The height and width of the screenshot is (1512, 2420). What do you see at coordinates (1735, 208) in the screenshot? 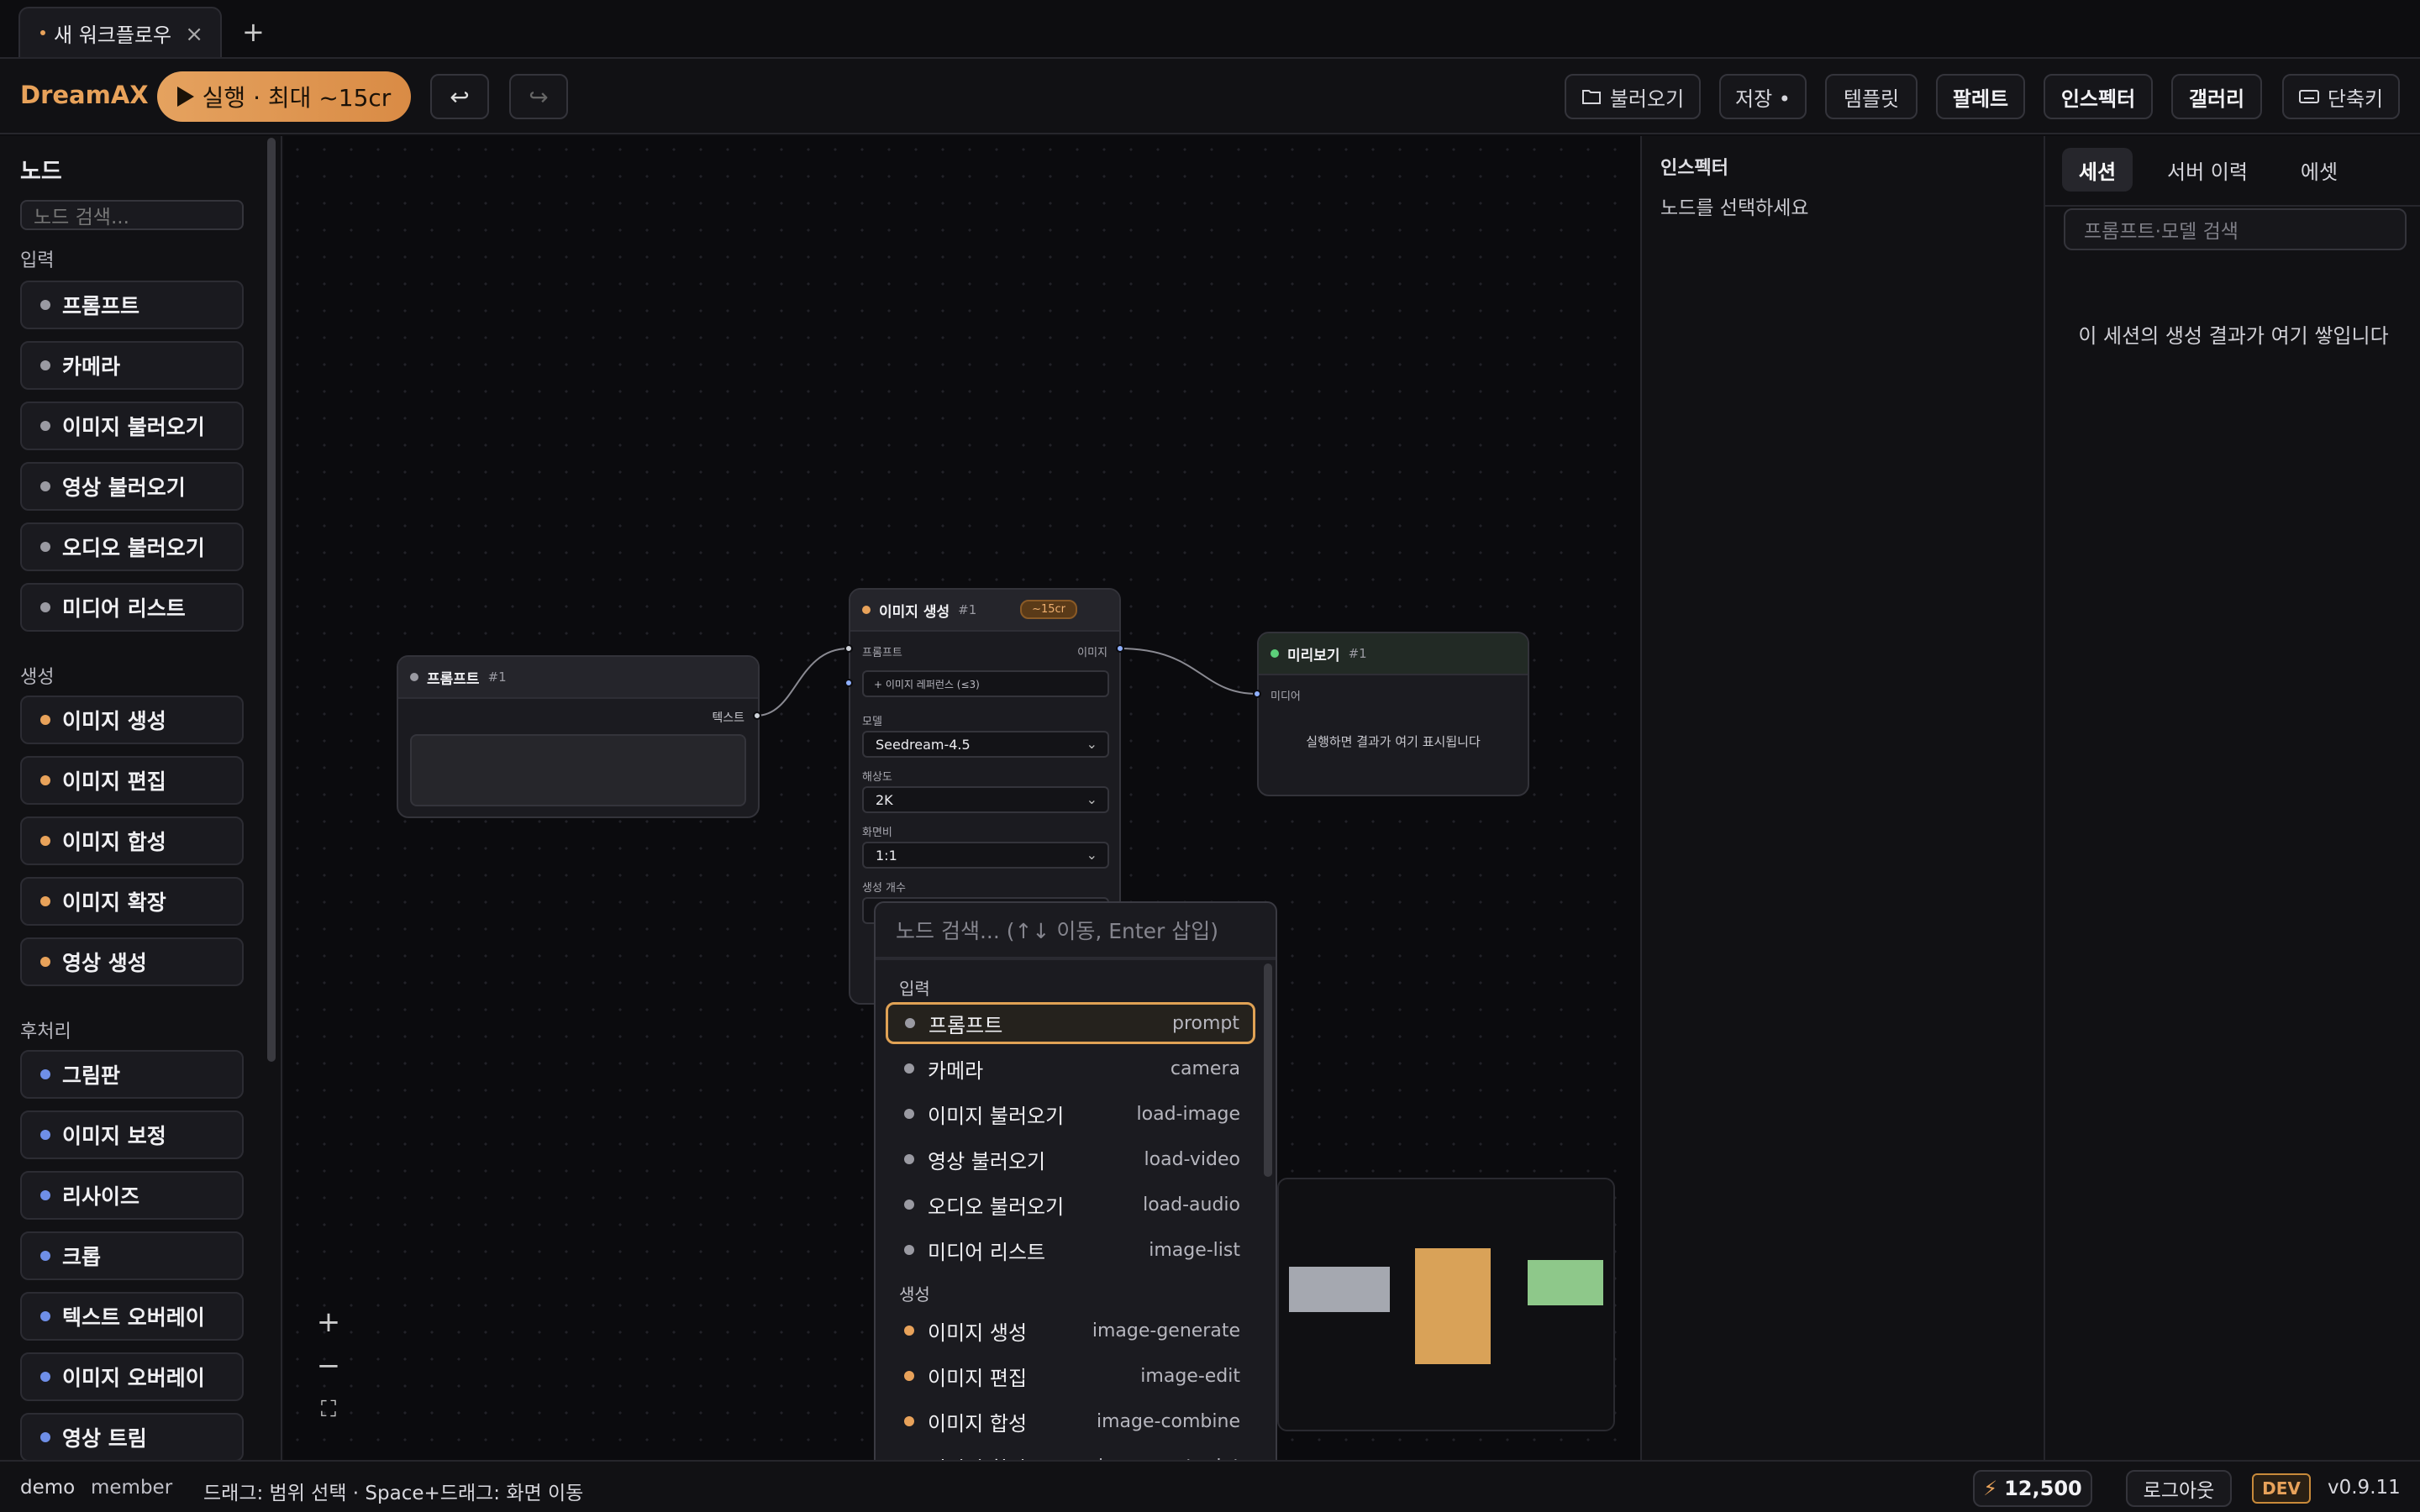
I see `inspector-empty-text: 노드를 선택하세요` at bounding box center [1735, 208].